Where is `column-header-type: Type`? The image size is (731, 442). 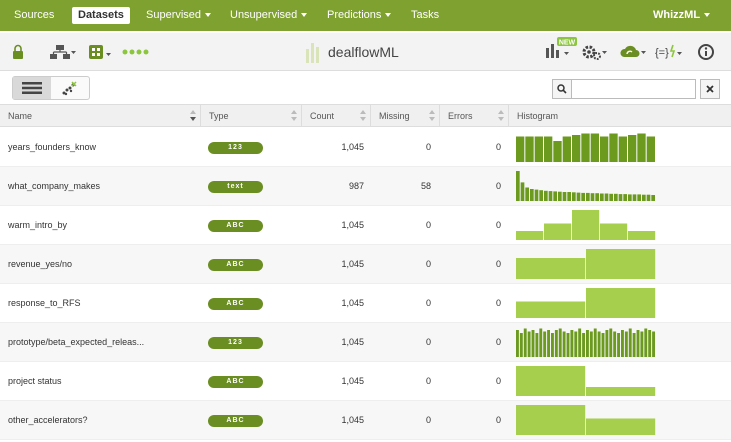
column-header-type: Type is located at coordinates (251, 116).